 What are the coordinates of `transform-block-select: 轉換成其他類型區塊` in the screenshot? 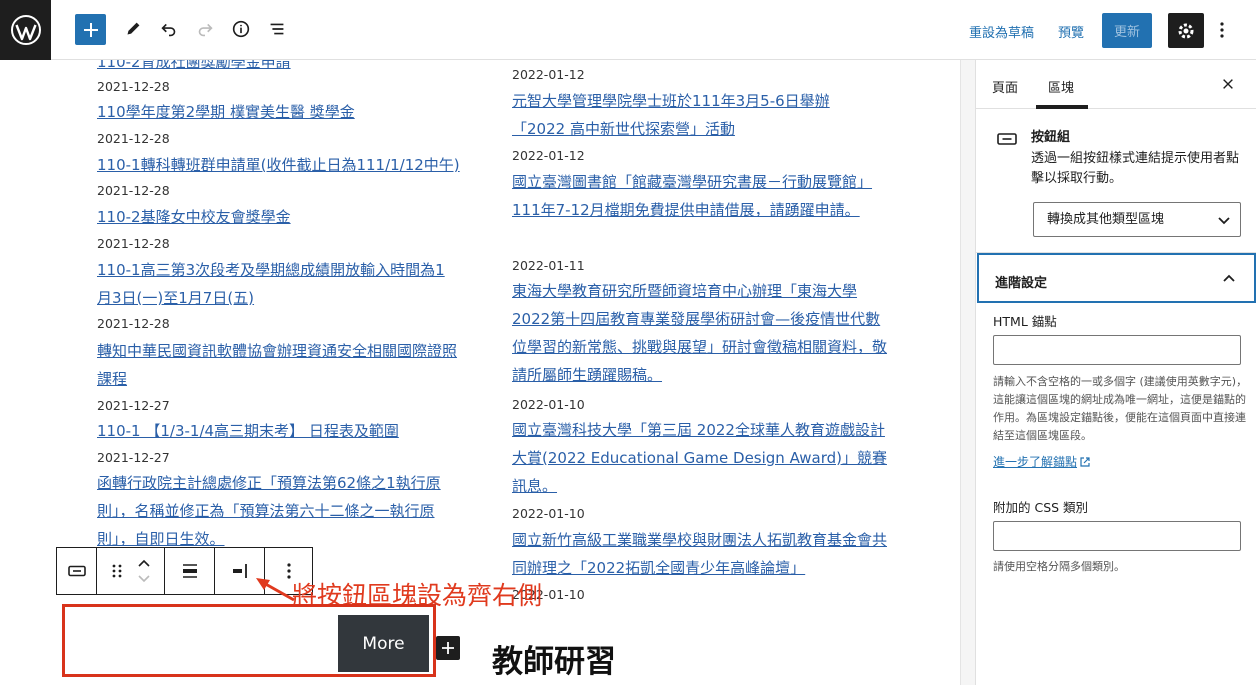 It's located at (1137, 219).